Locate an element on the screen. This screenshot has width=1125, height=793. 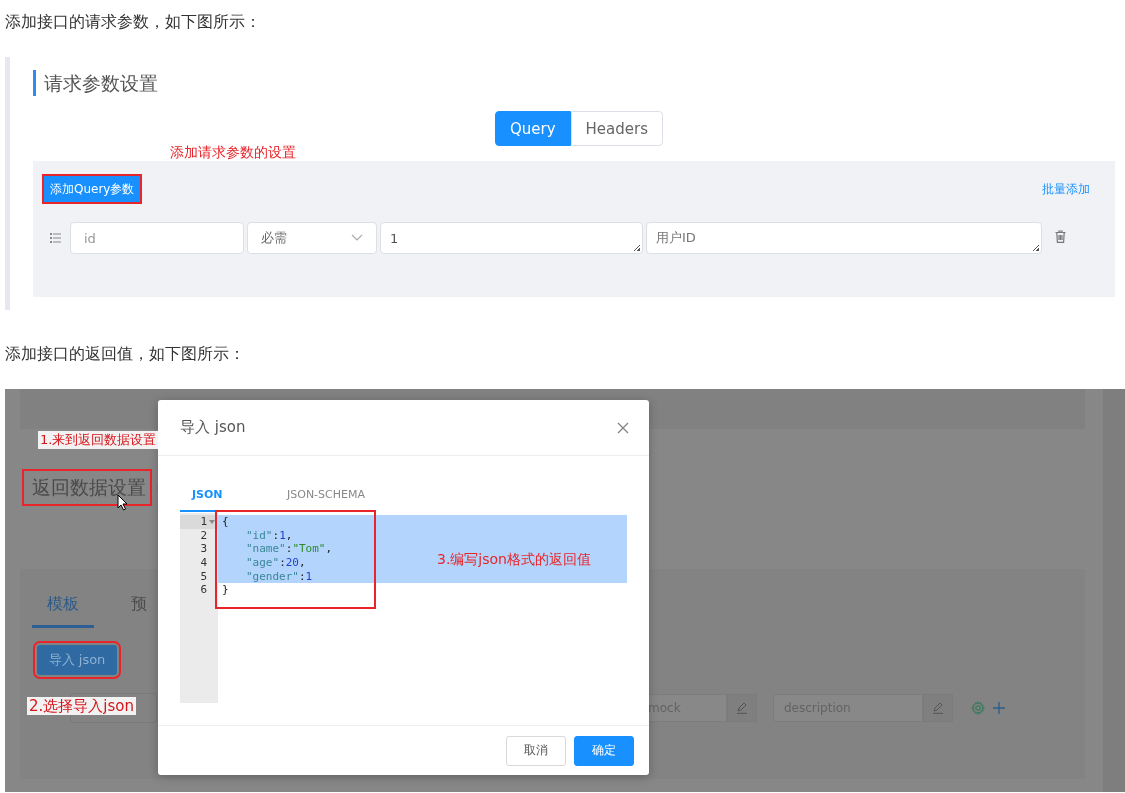
line-number: 3 is located at coordinates (203, 549).